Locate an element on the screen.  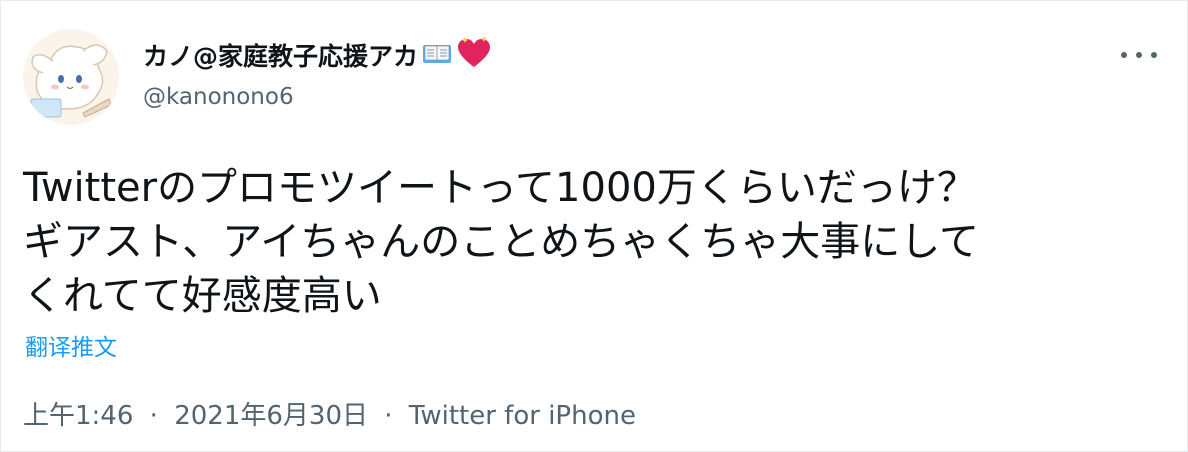
more-options-button is located at coordinates (1139, 55).